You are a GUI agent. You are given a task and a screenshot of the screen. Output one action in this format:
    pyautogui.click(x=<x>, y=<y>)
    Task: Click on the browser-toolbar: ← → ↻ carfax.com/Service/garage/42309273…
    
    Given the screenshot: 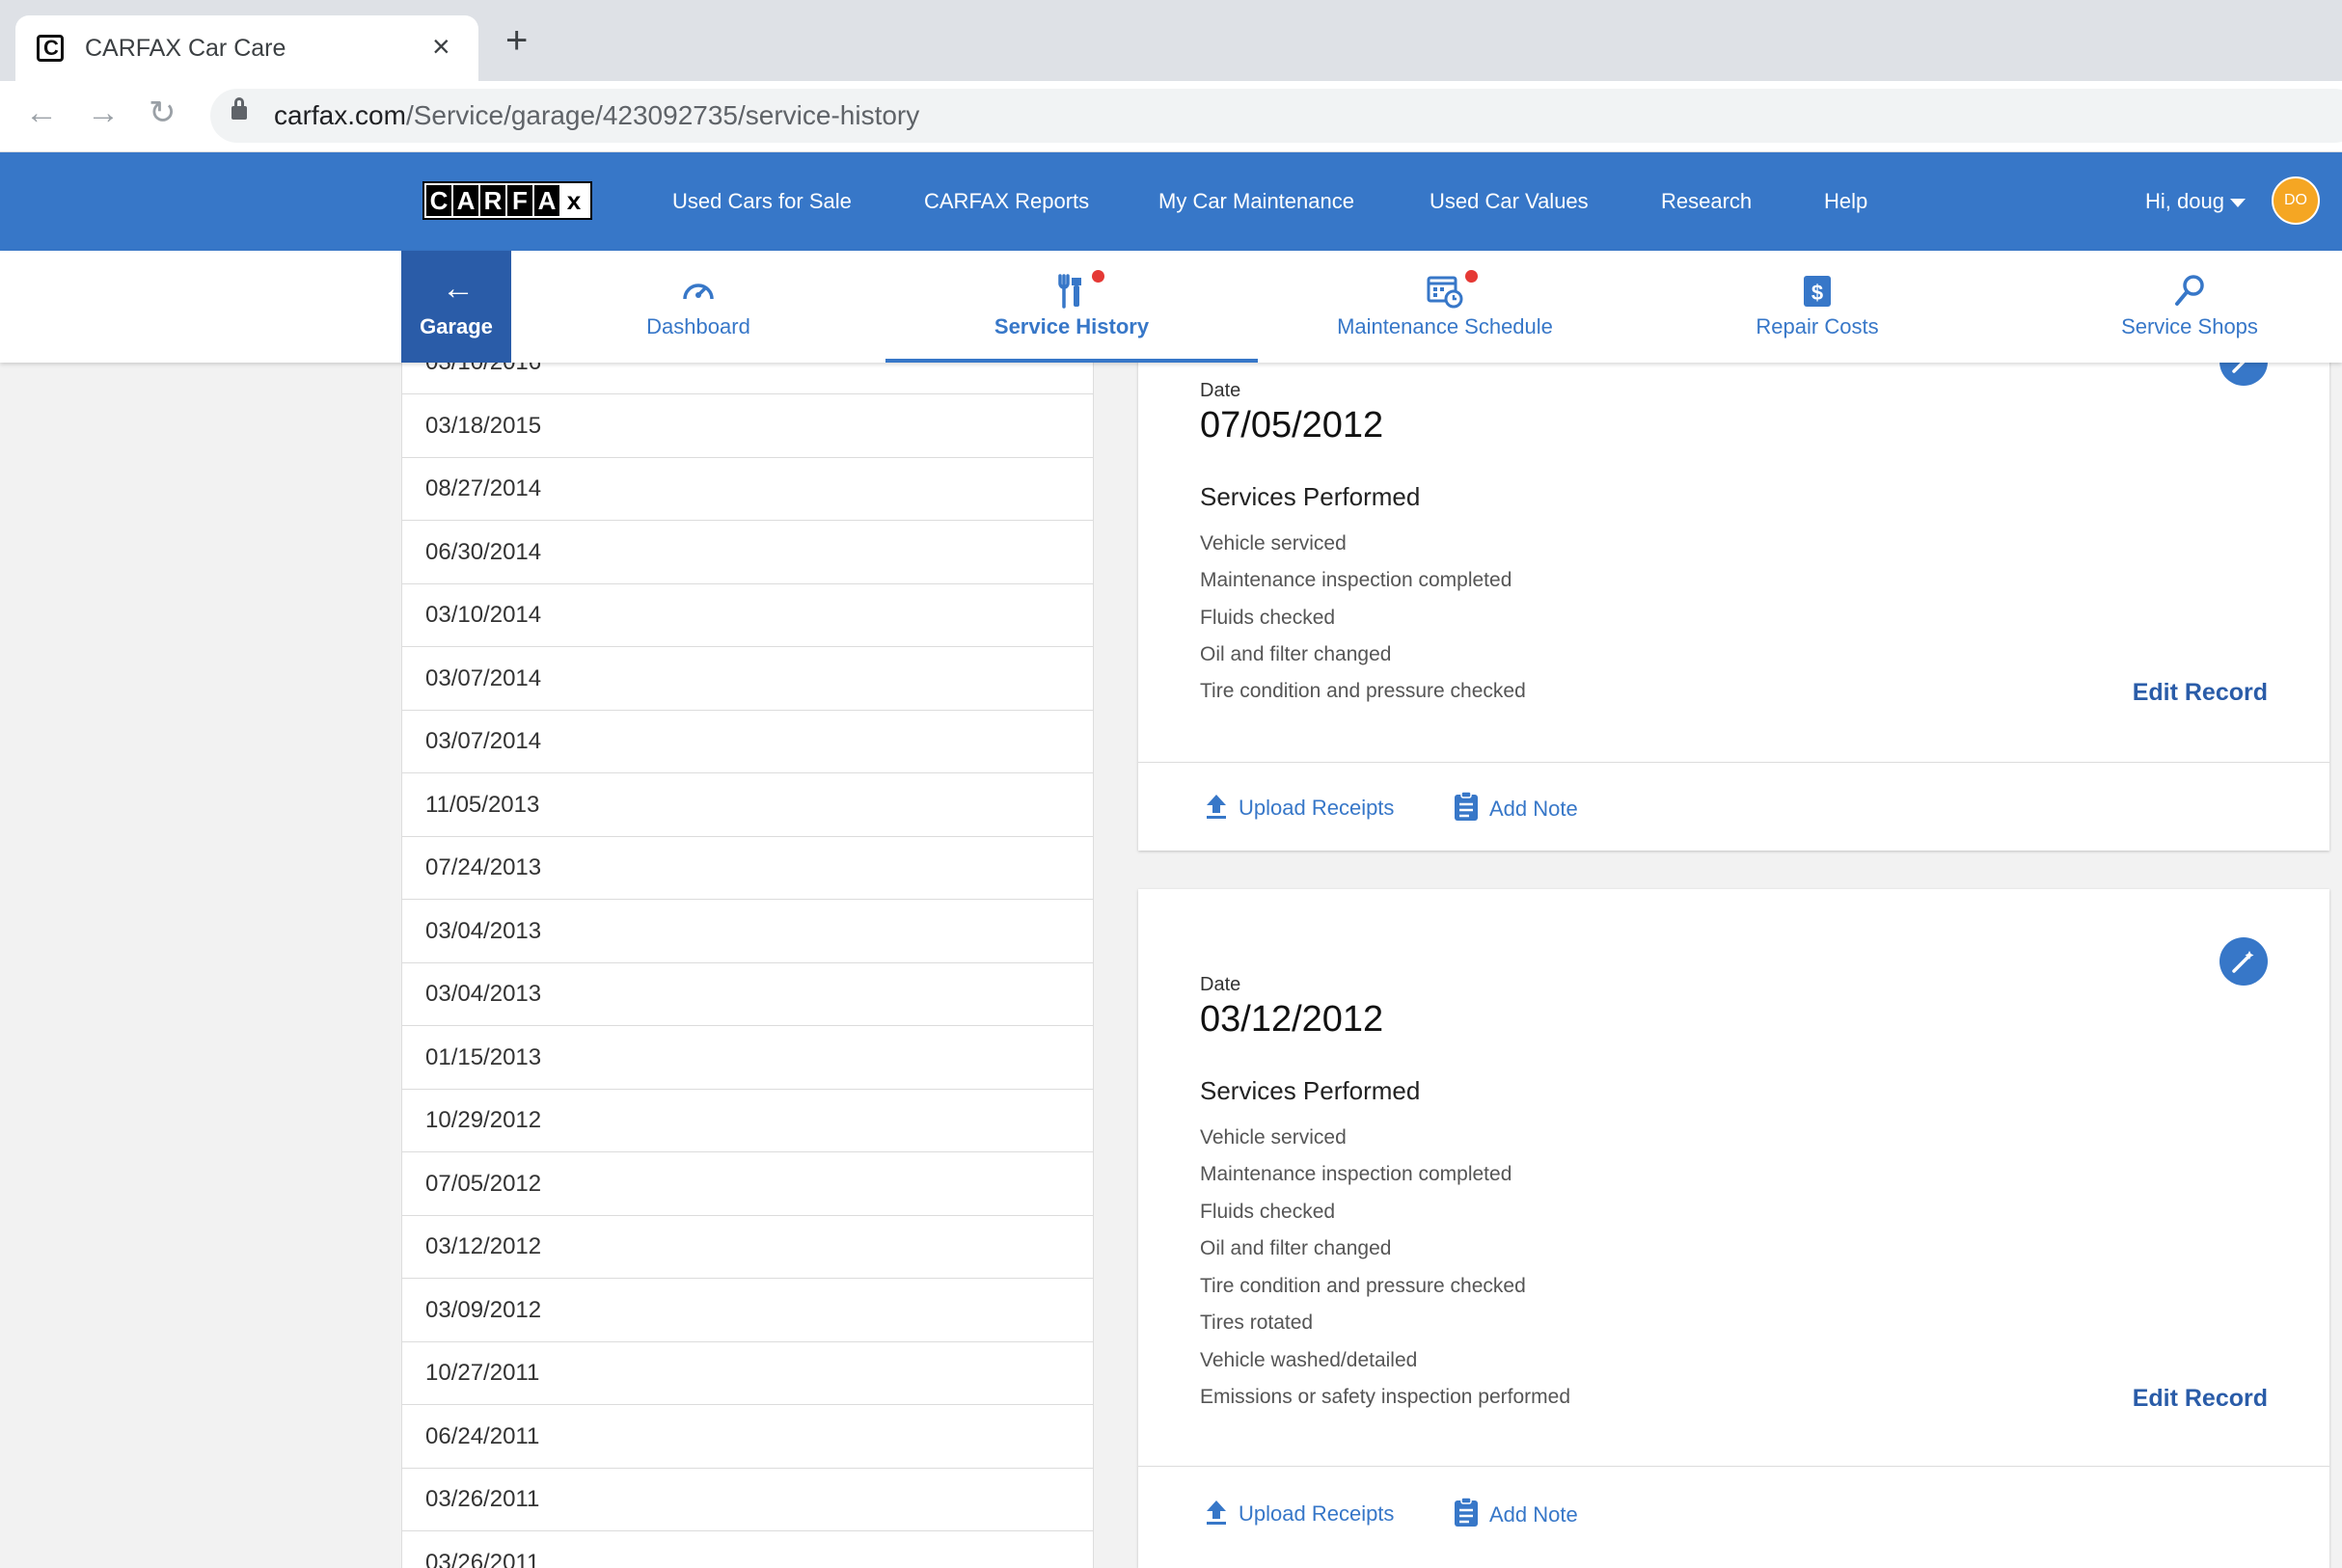 What is the action you would take?
    pyautogui.click(x=1171, y=117)
    